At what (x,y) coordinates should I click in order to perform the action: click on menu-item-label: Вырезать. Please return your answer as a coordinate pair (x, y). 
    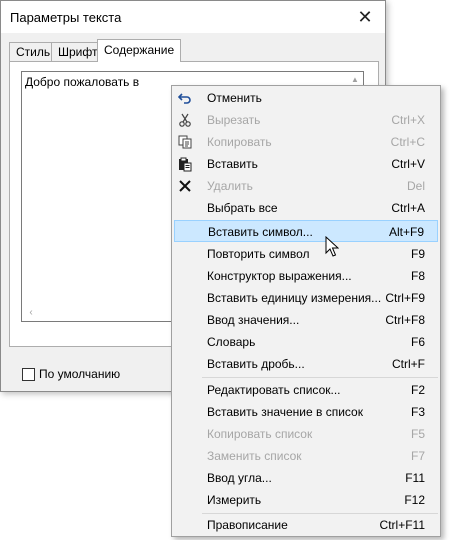
    Looking at the image, I should click on (234, 120).